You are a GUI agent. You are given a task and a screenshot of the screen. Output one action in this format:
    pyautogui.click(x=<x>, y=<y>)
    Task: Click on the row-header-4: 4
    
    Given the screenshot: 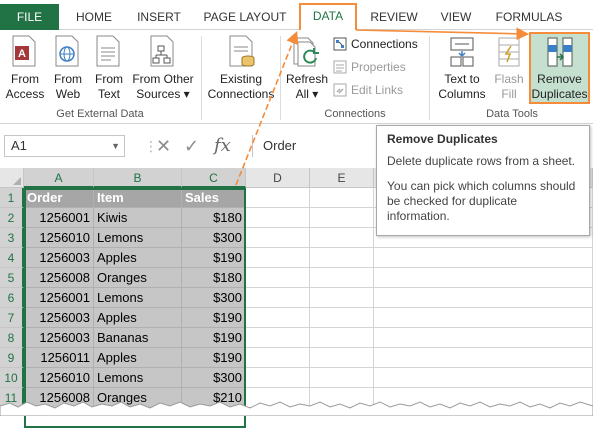 What is the action you would take?
    pyautogui.click(x=12, y=258)
    